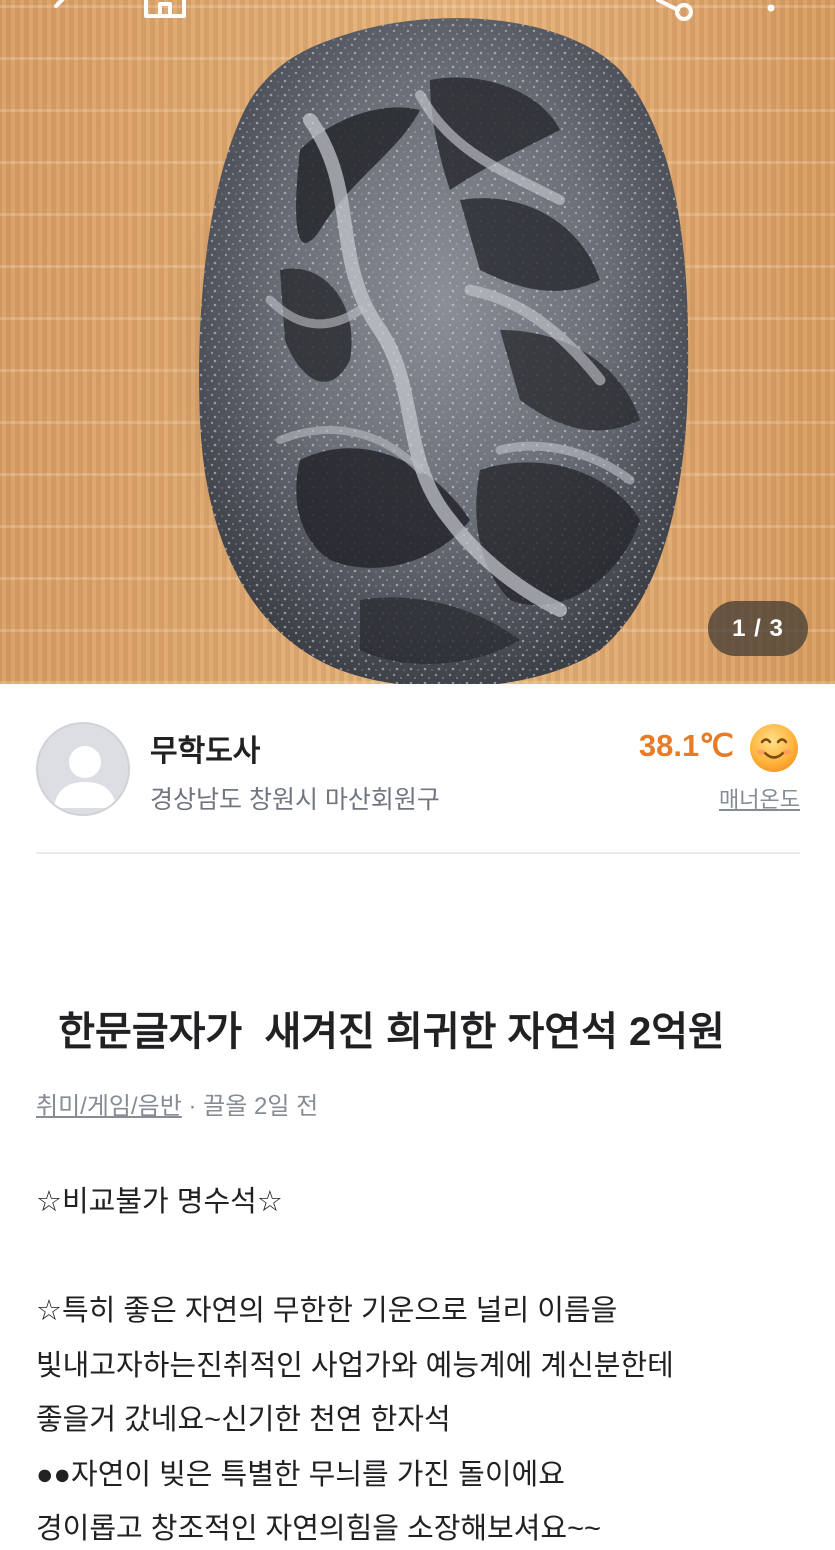  I want to click on body-line: 경이롭고 창조적인 자연의힘을 소장해보셔요~~, so click(318, 1529).